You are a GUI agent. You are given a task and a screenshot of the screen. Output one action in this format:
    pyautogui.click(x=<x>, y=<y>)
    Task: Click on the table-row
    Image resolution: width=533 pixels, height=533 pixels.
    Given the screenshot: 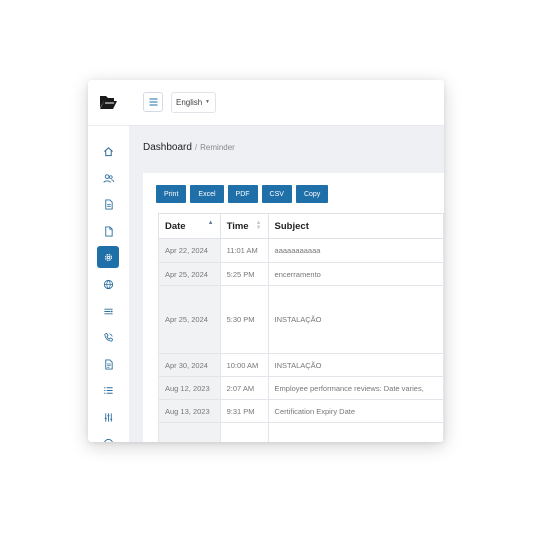 What is the action you would take?
    pyautogui.click(x=301, y=432)
    